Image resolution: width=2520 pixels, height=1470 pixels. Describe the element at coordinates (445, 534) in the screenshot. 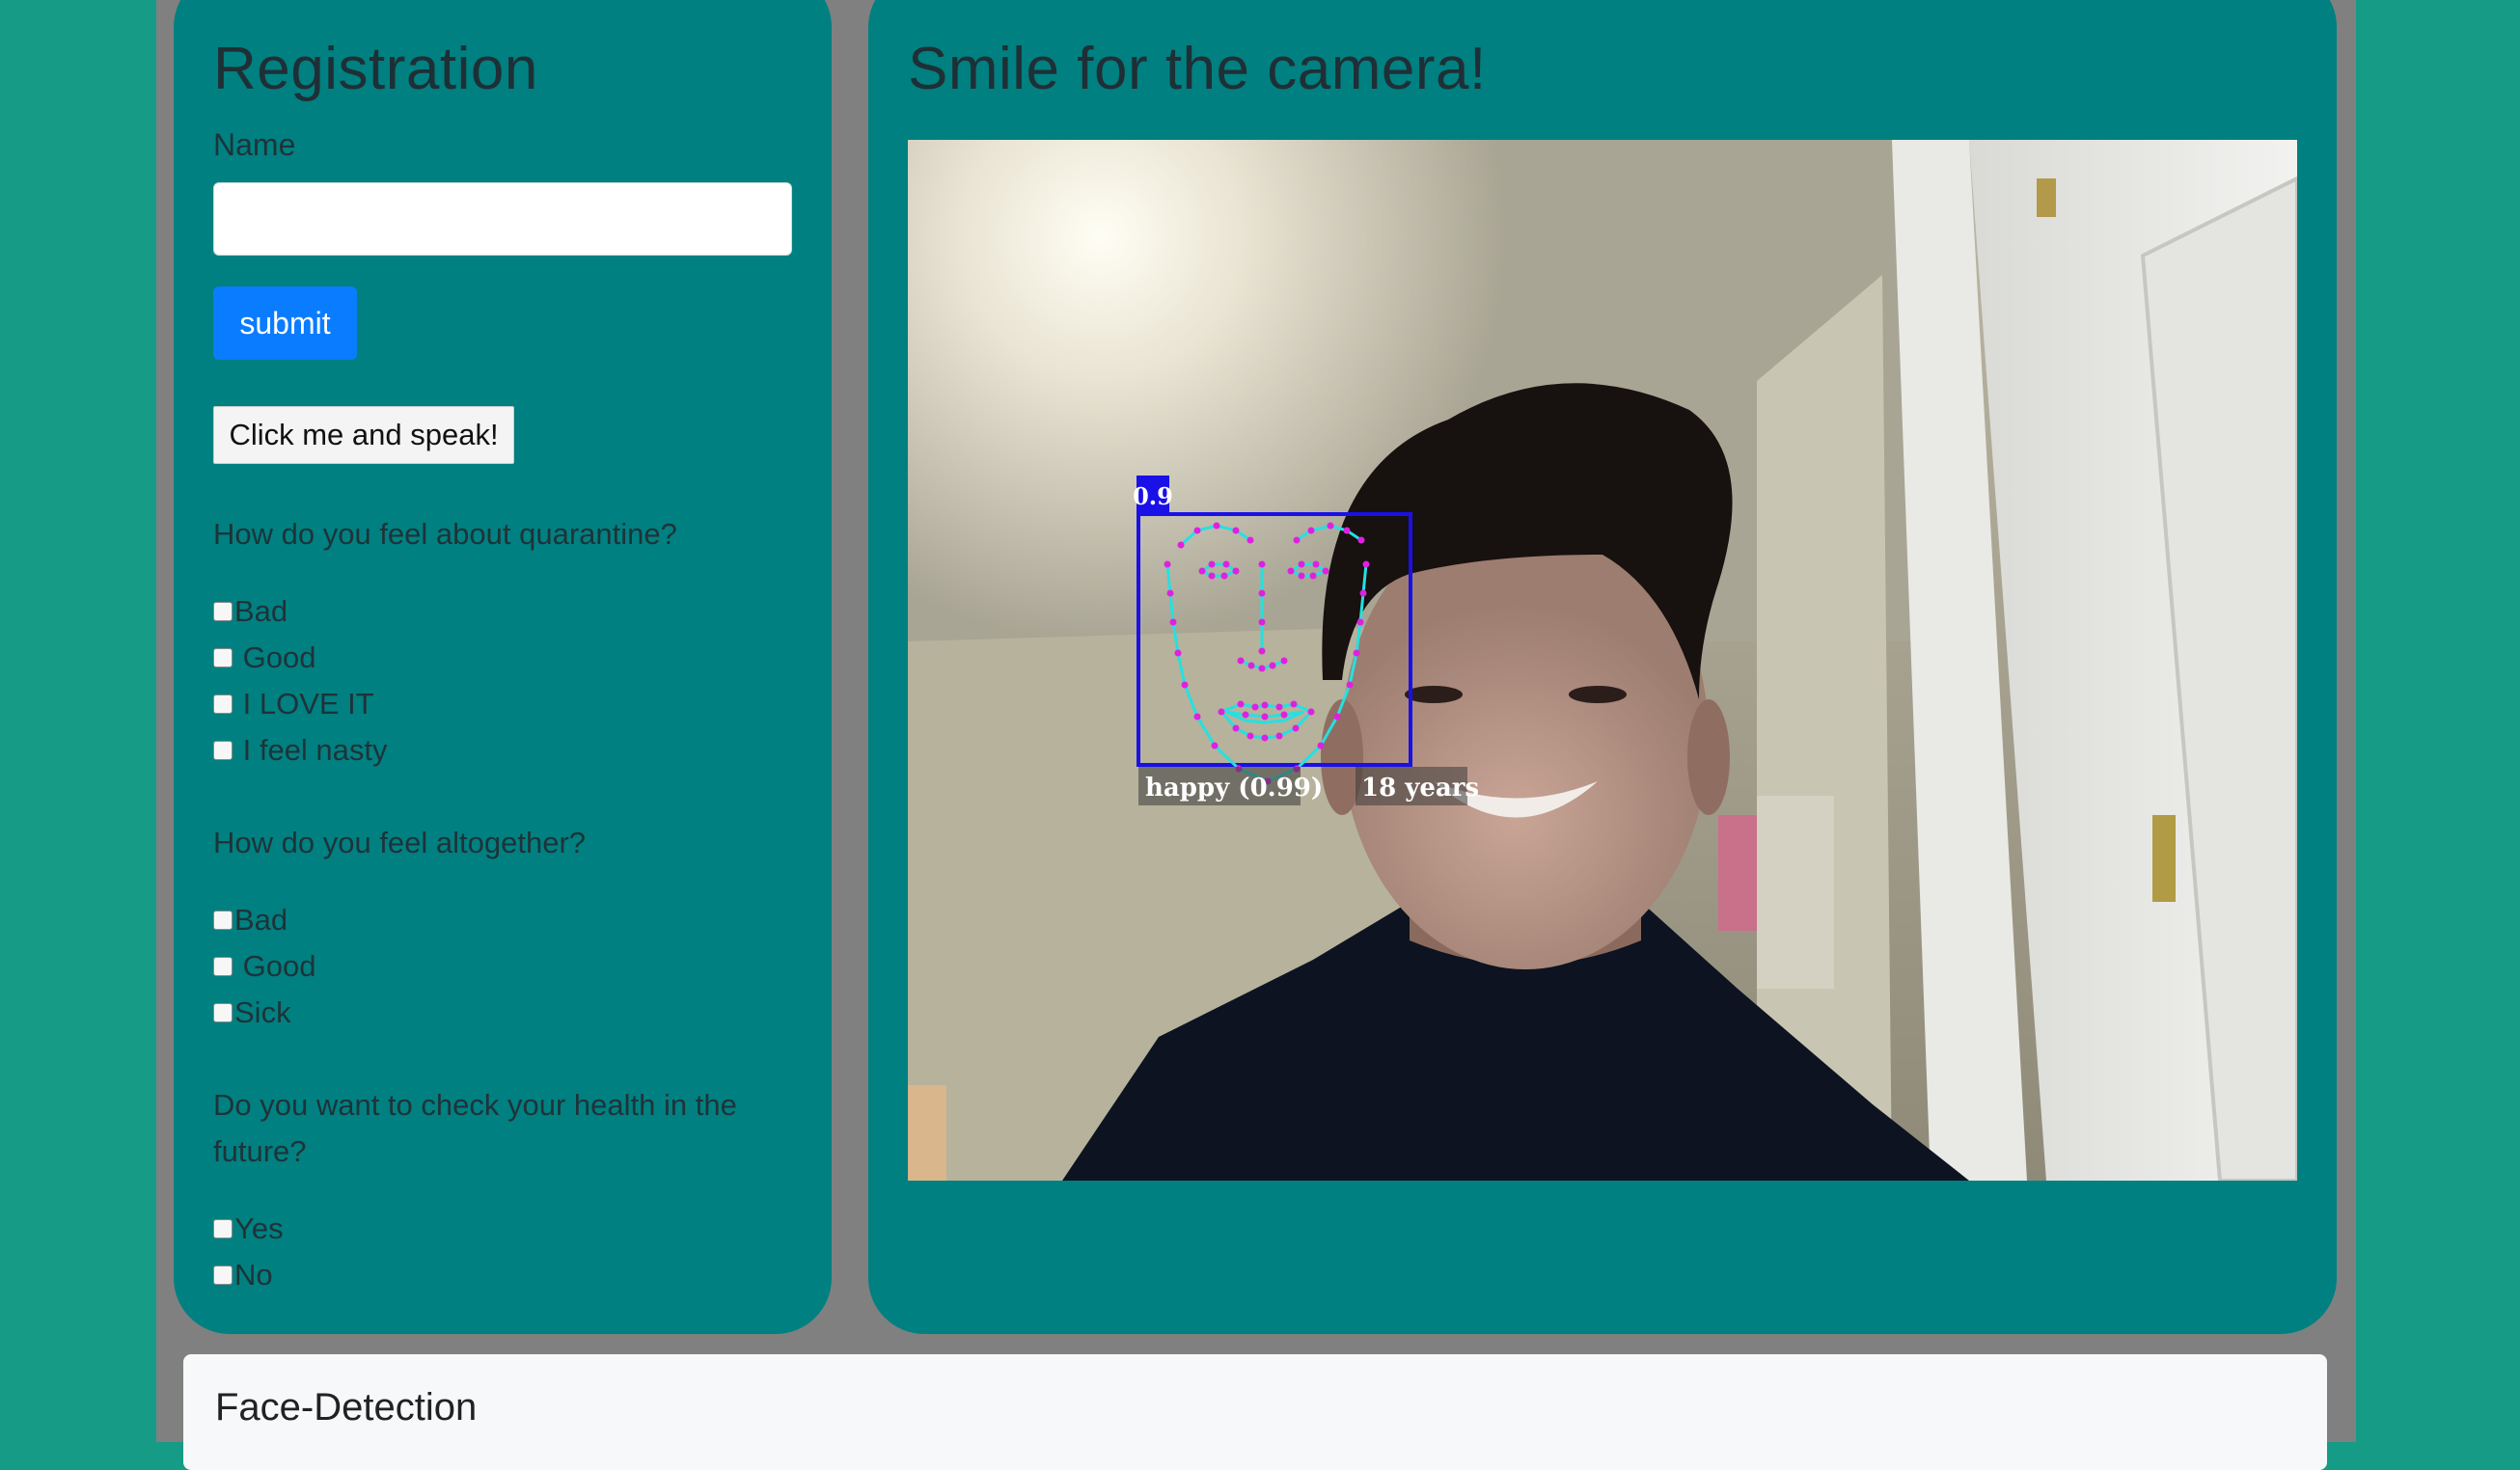

I see `question-quarantine: How do you feel about quarantine?` at that location.